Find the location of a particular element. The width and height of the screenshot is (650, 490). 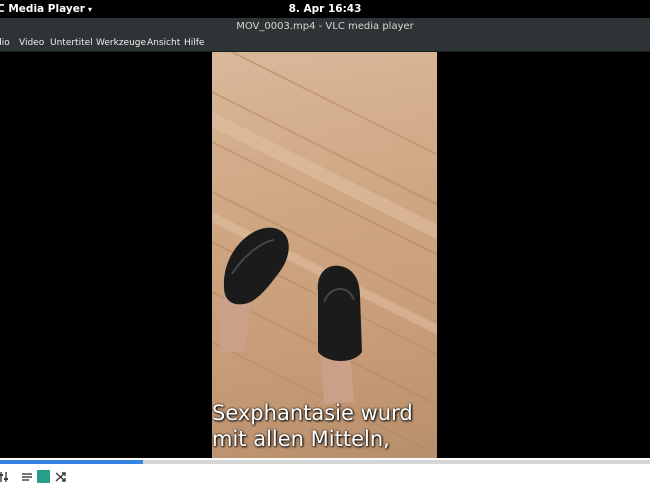

menu-tools: Werkzeuge is located at coordinates (121, 43).